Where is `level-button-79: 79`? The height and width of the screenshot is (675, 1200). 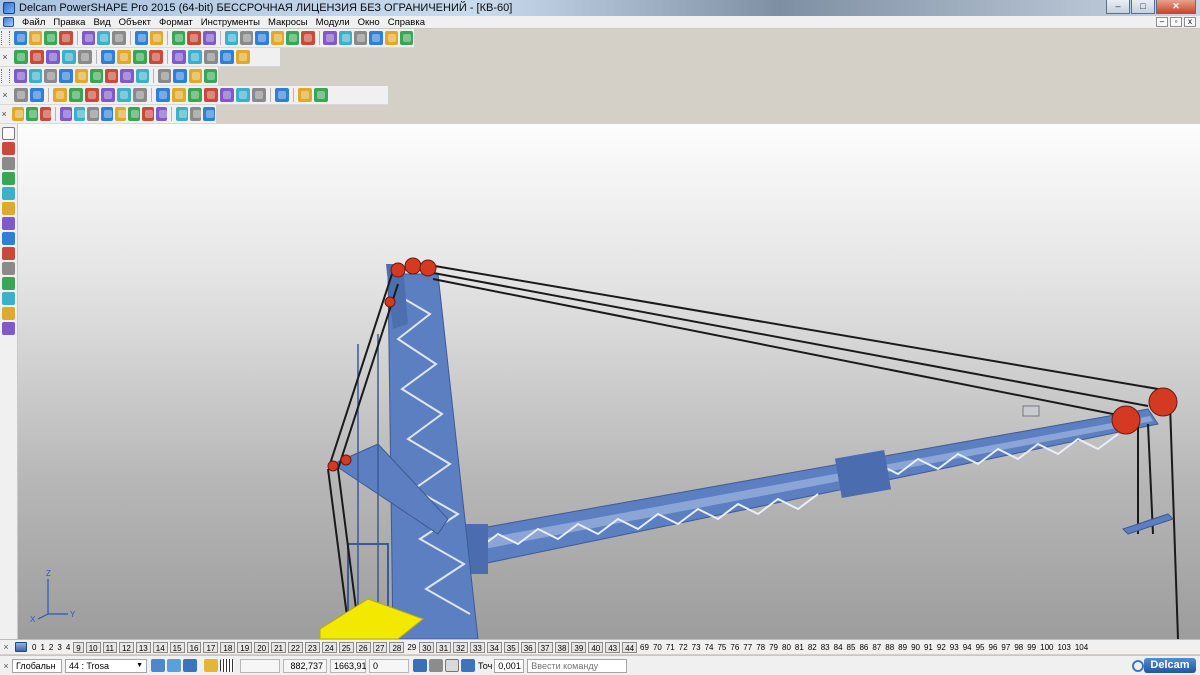 level-button-79: 79 is located at coordinates (773, 647).